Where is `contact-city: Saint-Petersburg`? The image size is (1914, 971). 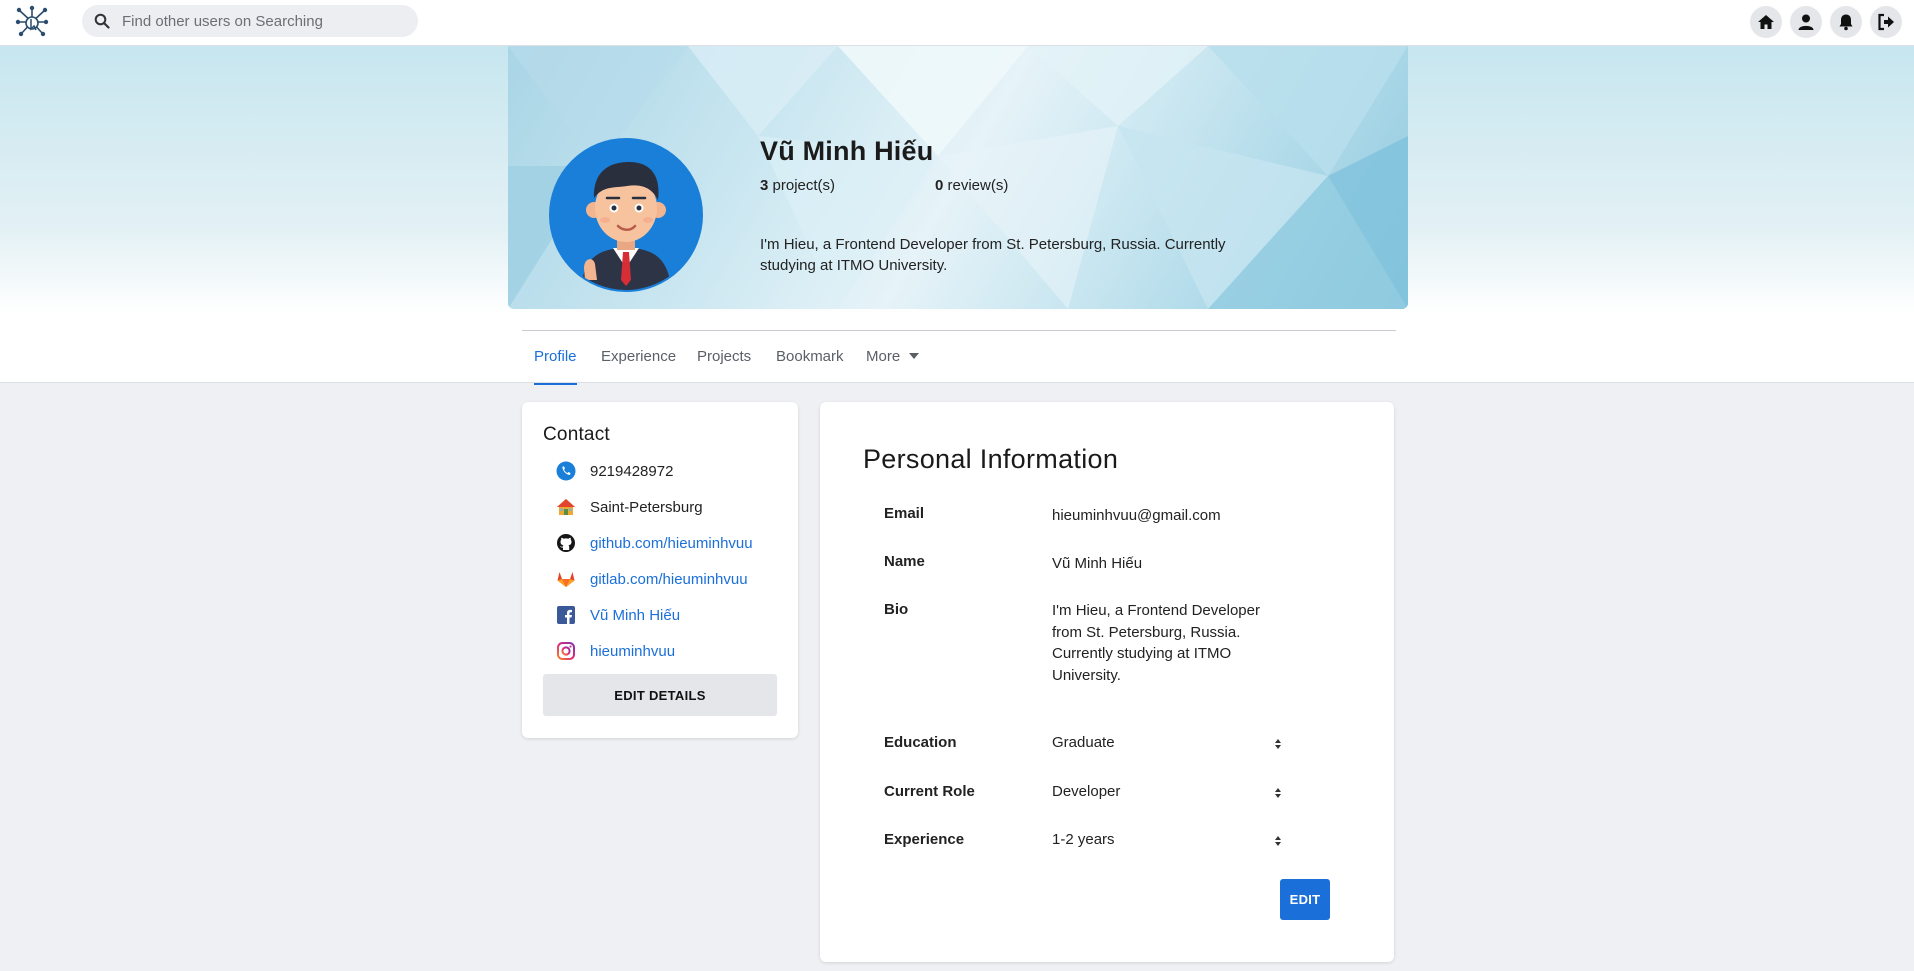 contact-city: Saint-Petersburg is located at coordinates (629, 507).